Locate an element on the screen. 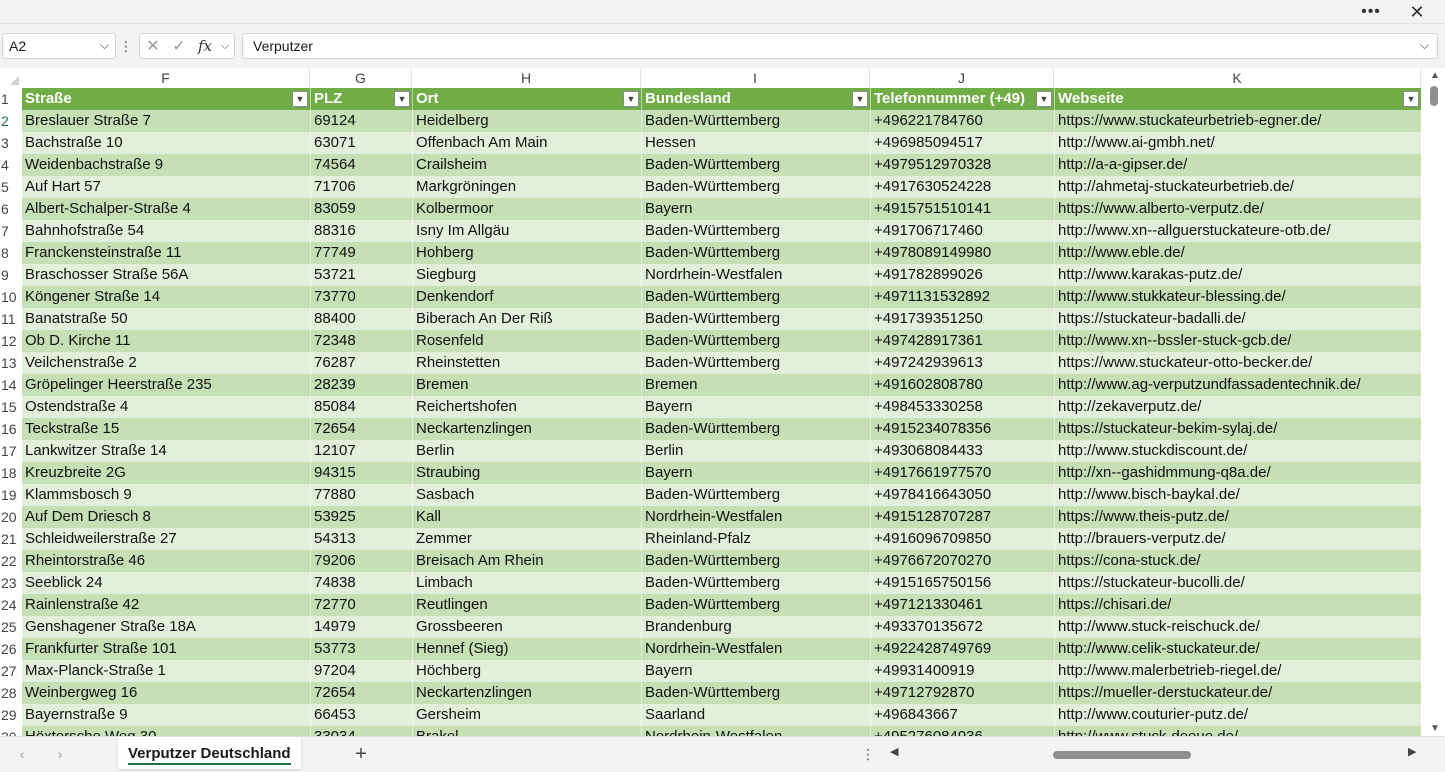  table-cell: +496985094517 is located at coordinates (962, 143).